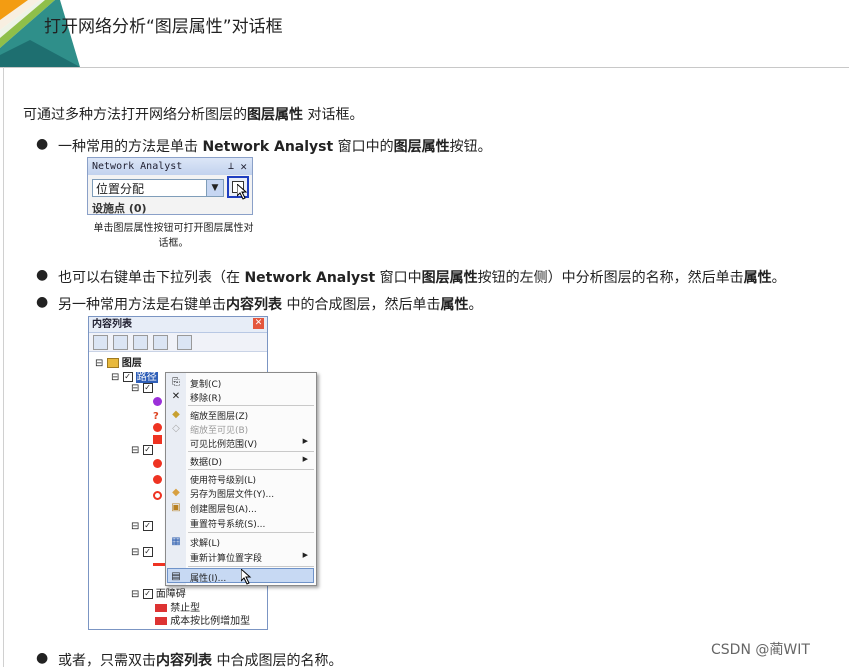  Describe the element at coordinates (140, 342) in the screenshot. I see `list-by-visibility-icon` at that location.